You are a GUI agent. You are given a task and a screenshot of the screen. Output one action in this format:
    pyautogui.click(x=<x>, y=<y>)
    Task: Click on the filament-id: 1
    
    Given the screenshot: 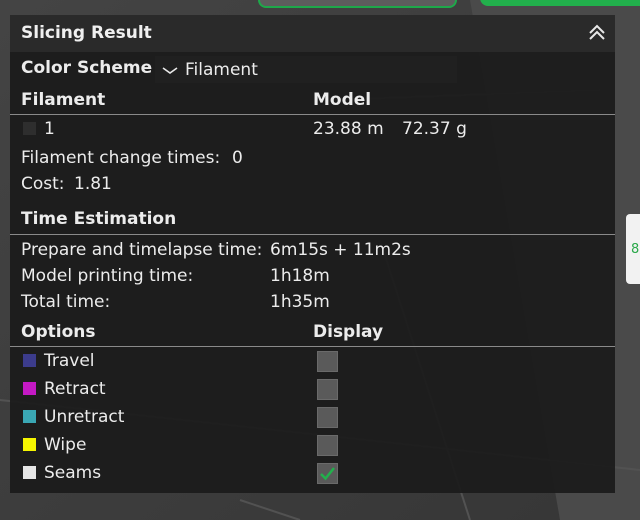 What is the action you would take?
    pyautogui.click(x=49, y=129)
    